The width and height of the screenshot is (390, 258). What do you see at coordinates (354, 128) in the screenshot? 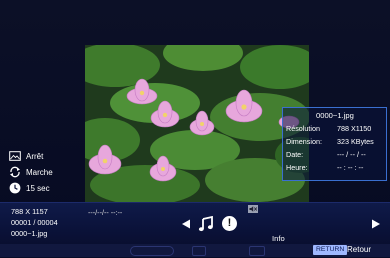
I see `info-value: 788 X1150` at bounding box center [354, 128].